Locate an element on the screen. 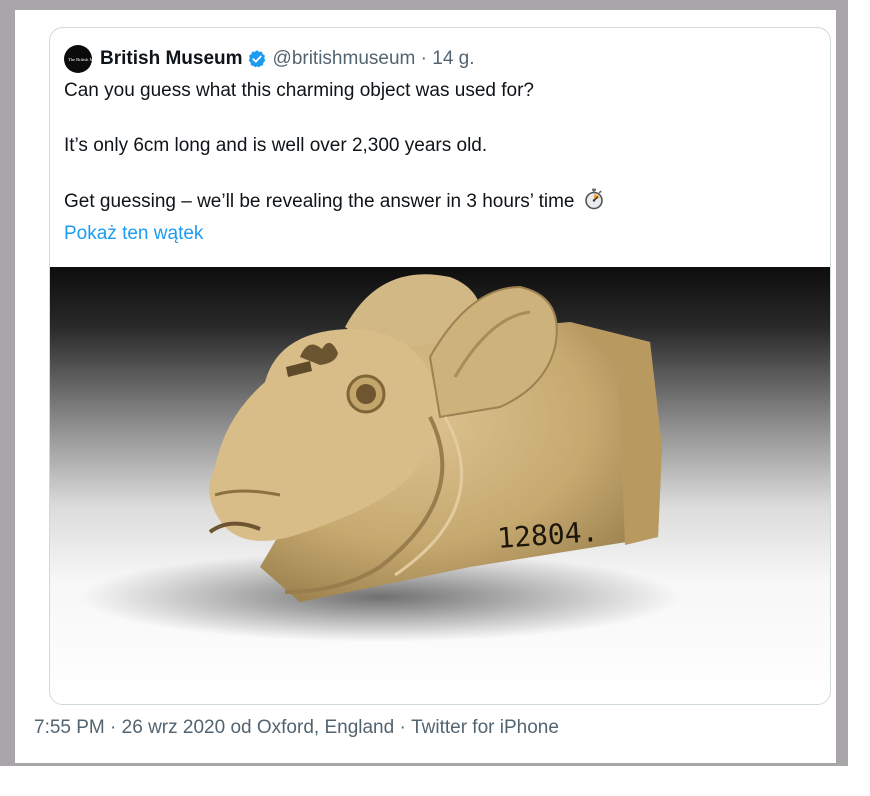 The width and height of the screenshot is (870, 796). avatar-logo-text: The British Museum is located at coordinates (80, 59).